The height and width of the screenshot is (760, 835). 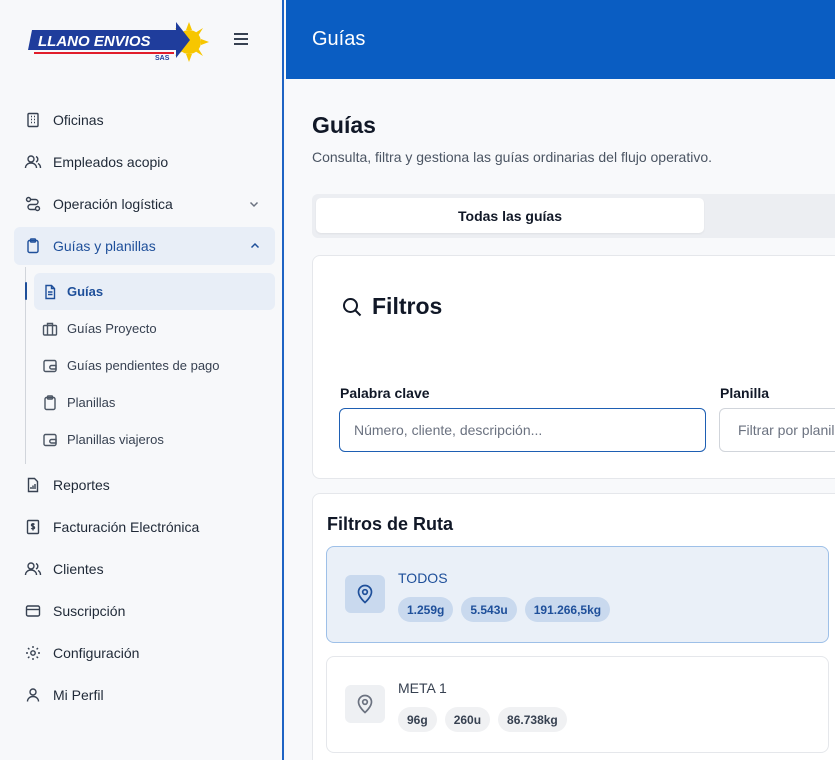 I want to click on invoice-icon, so click(x=33, y=527).